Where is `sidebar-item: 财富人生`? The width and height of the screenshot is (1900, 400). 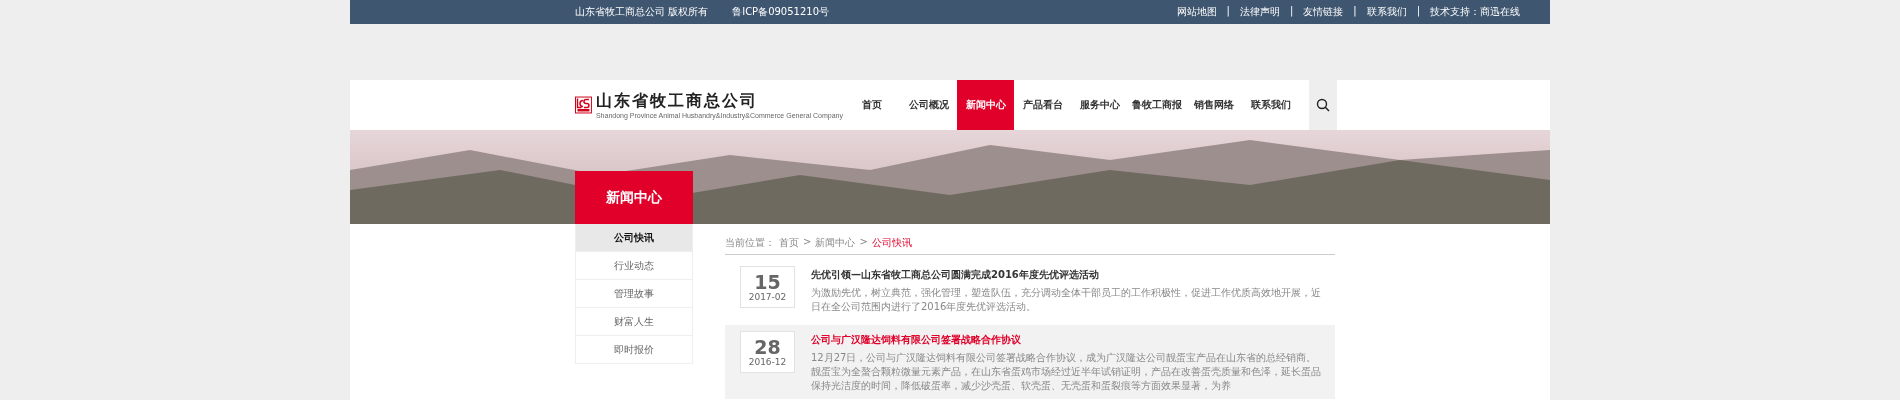
sidebar-item: 财富人生 is located at coordinates (634, 322).